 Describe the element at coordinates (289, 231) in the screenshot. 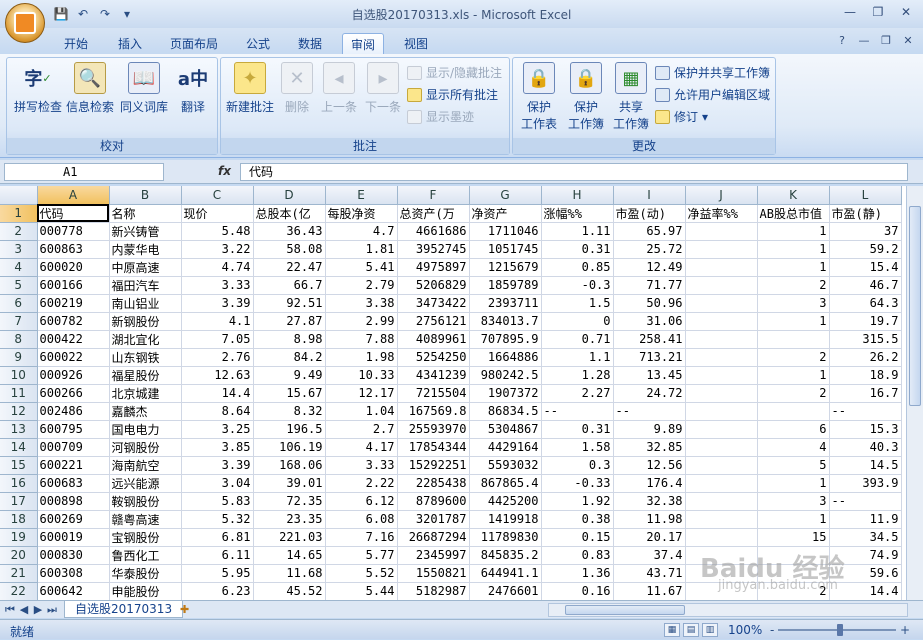

I see `cell-d2: 36.43` at that location.